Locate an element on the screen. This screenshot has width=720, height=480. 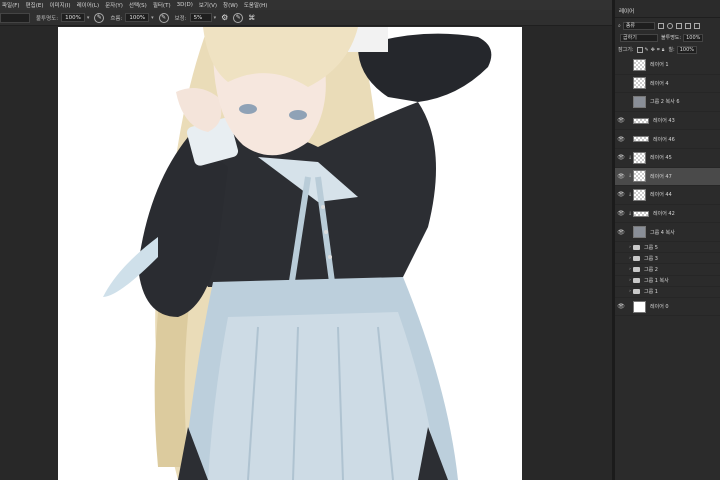
layer-row: 👁︎ 그룹 2 복사 6 is located at coordinates (667, 102).